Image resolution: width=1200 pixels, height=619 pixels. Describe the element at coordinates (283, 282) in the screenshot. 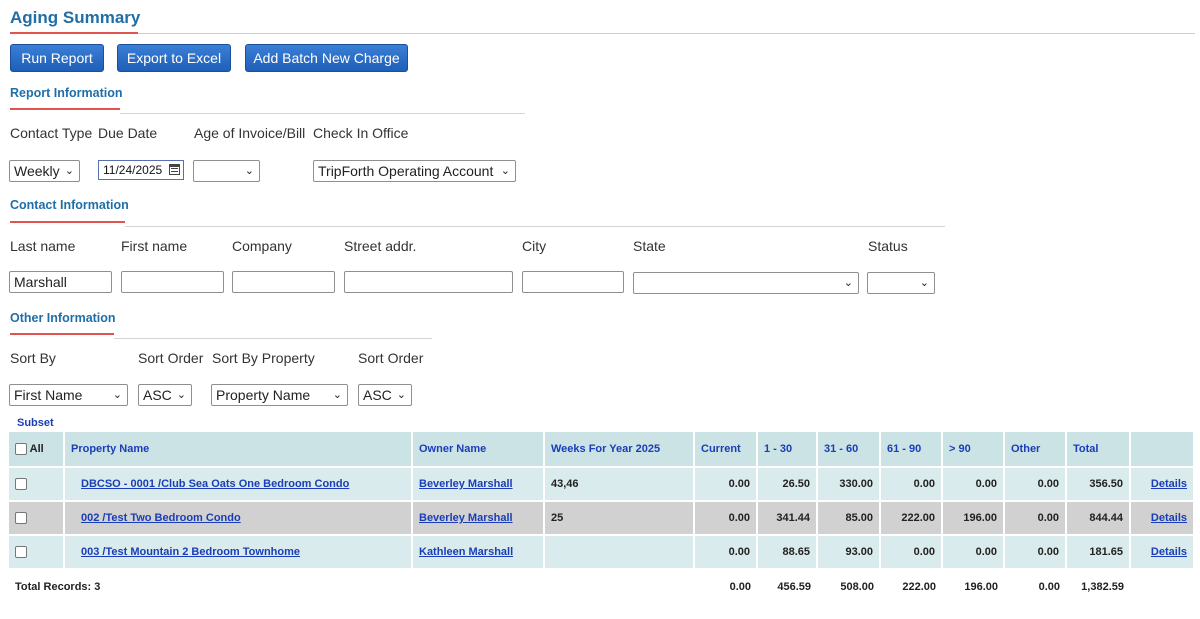

I see `company-input` at that location.